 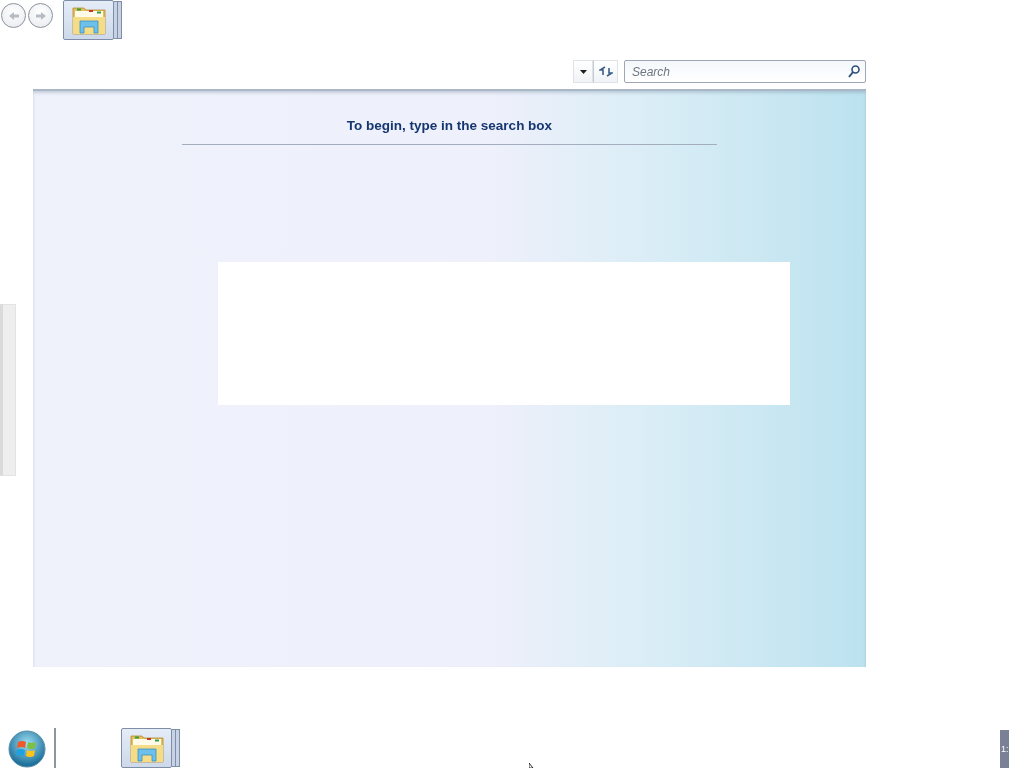 I want to click on dropdown-button, so click(x=583, y=71).